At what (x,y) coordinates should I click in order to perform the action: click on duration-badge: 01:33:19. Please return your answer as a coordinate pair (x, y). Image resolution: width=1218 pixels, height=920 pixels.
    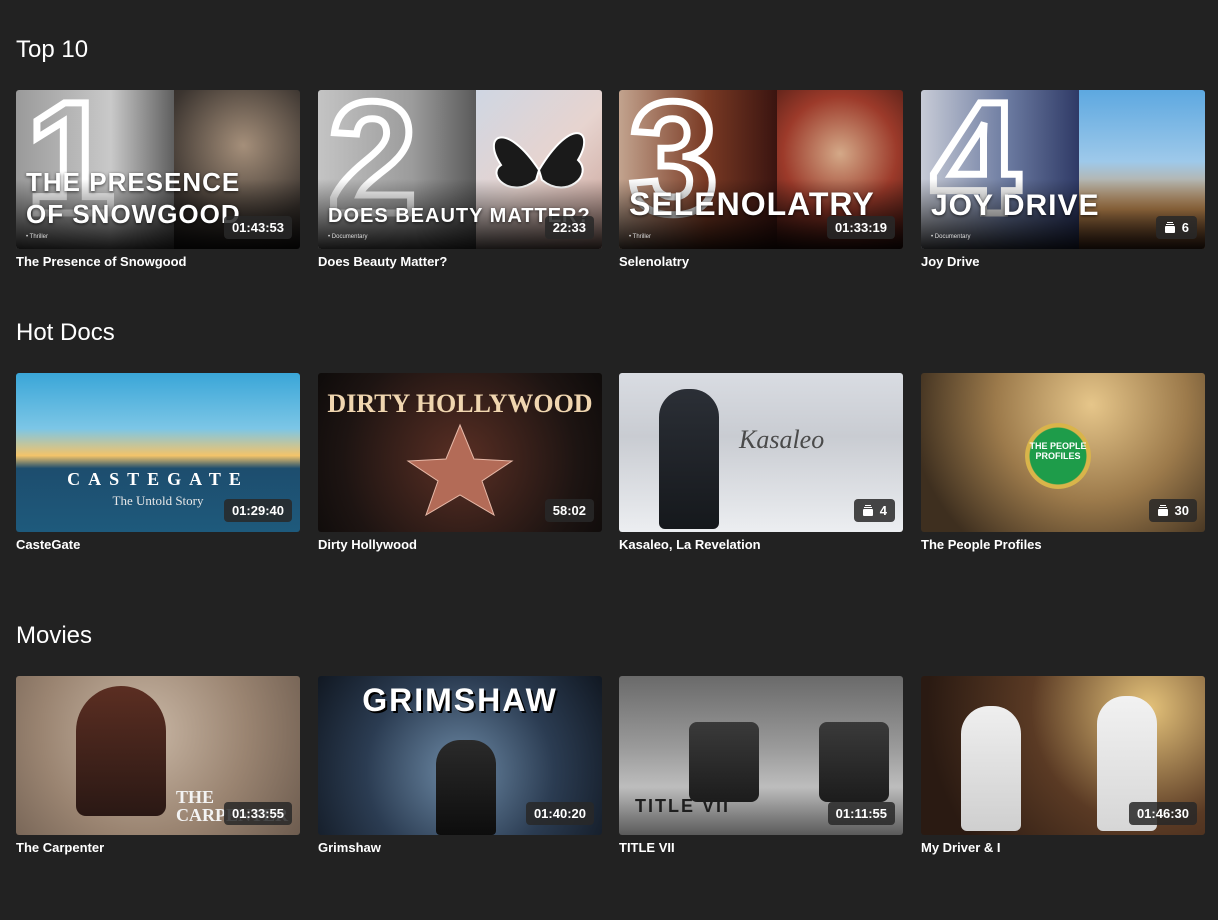
    Looking at the image, I should click on (860, 227).